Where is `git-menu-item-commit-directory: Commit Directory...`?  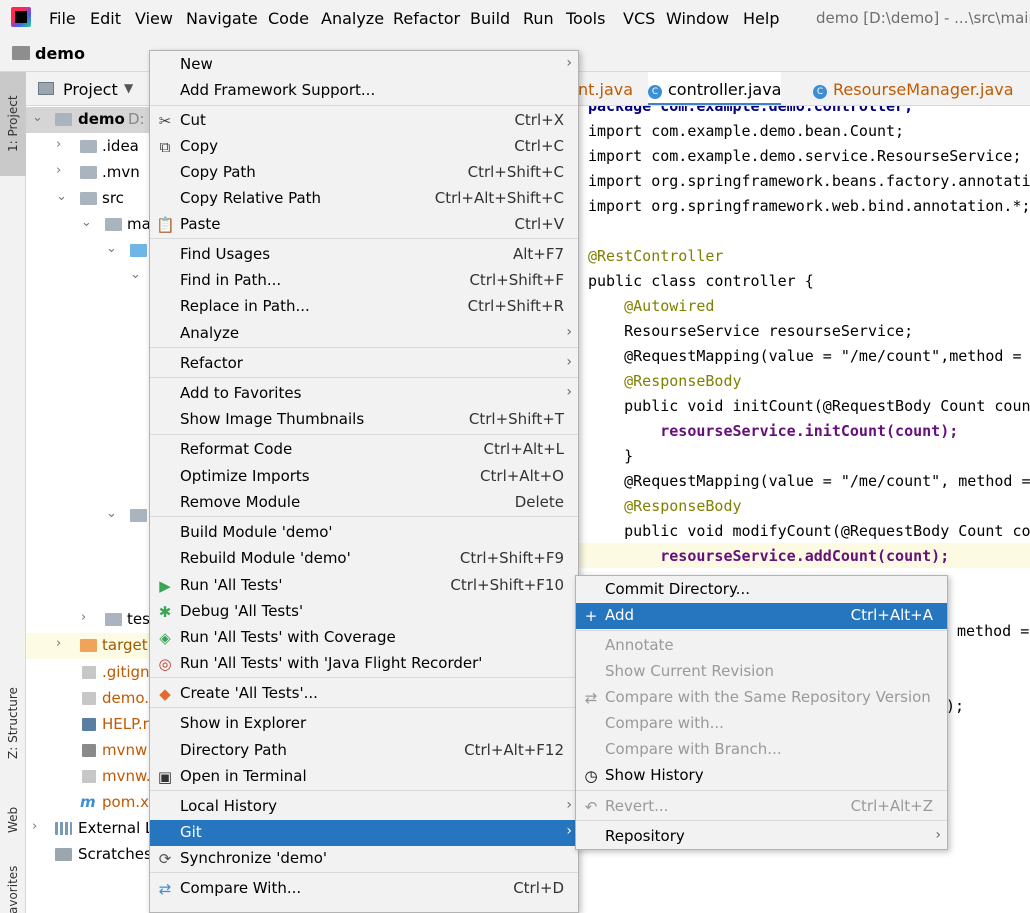 git-menu-item-commit-directory: Commit Directory... is located at coordinates (761, 590).